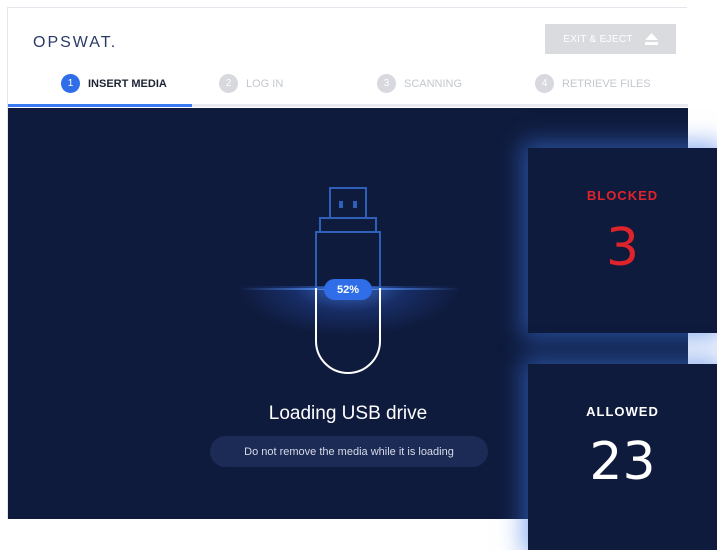 The width and height of the screenshot is (717, 550). Describe the element at coordinates (544, 83) in the screenshot. I see `step-number: 4` at that location.